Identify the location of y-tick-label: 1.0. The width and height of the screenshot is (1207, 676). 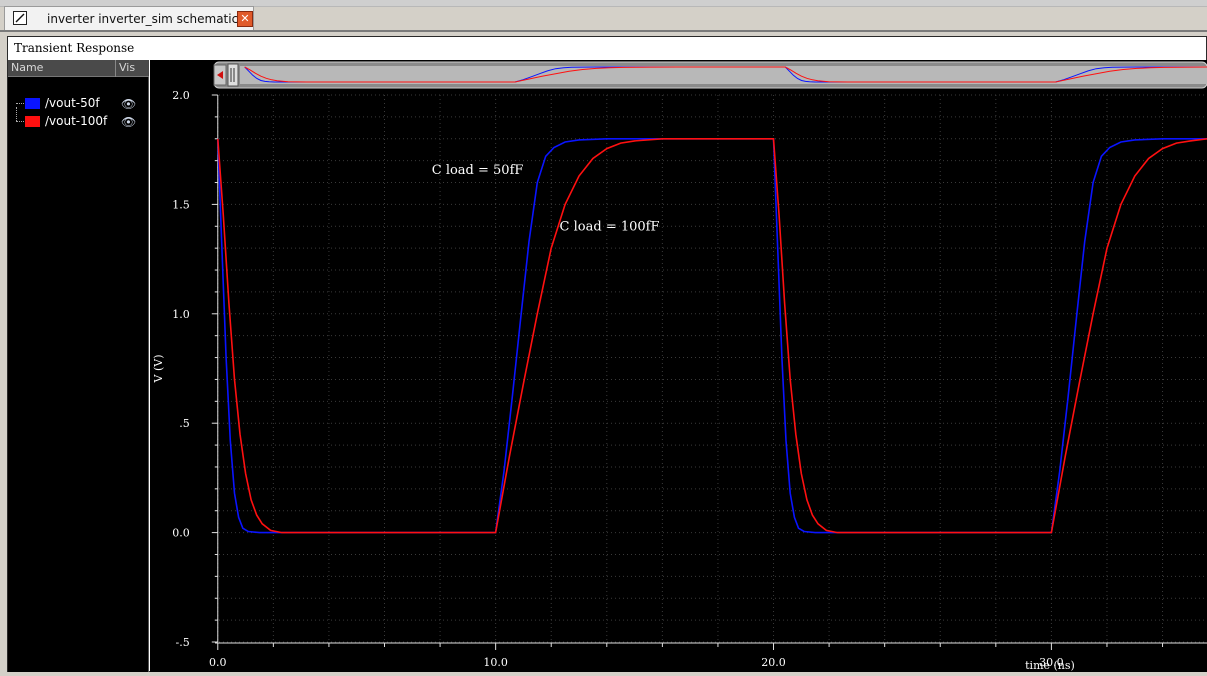
(181, 314).